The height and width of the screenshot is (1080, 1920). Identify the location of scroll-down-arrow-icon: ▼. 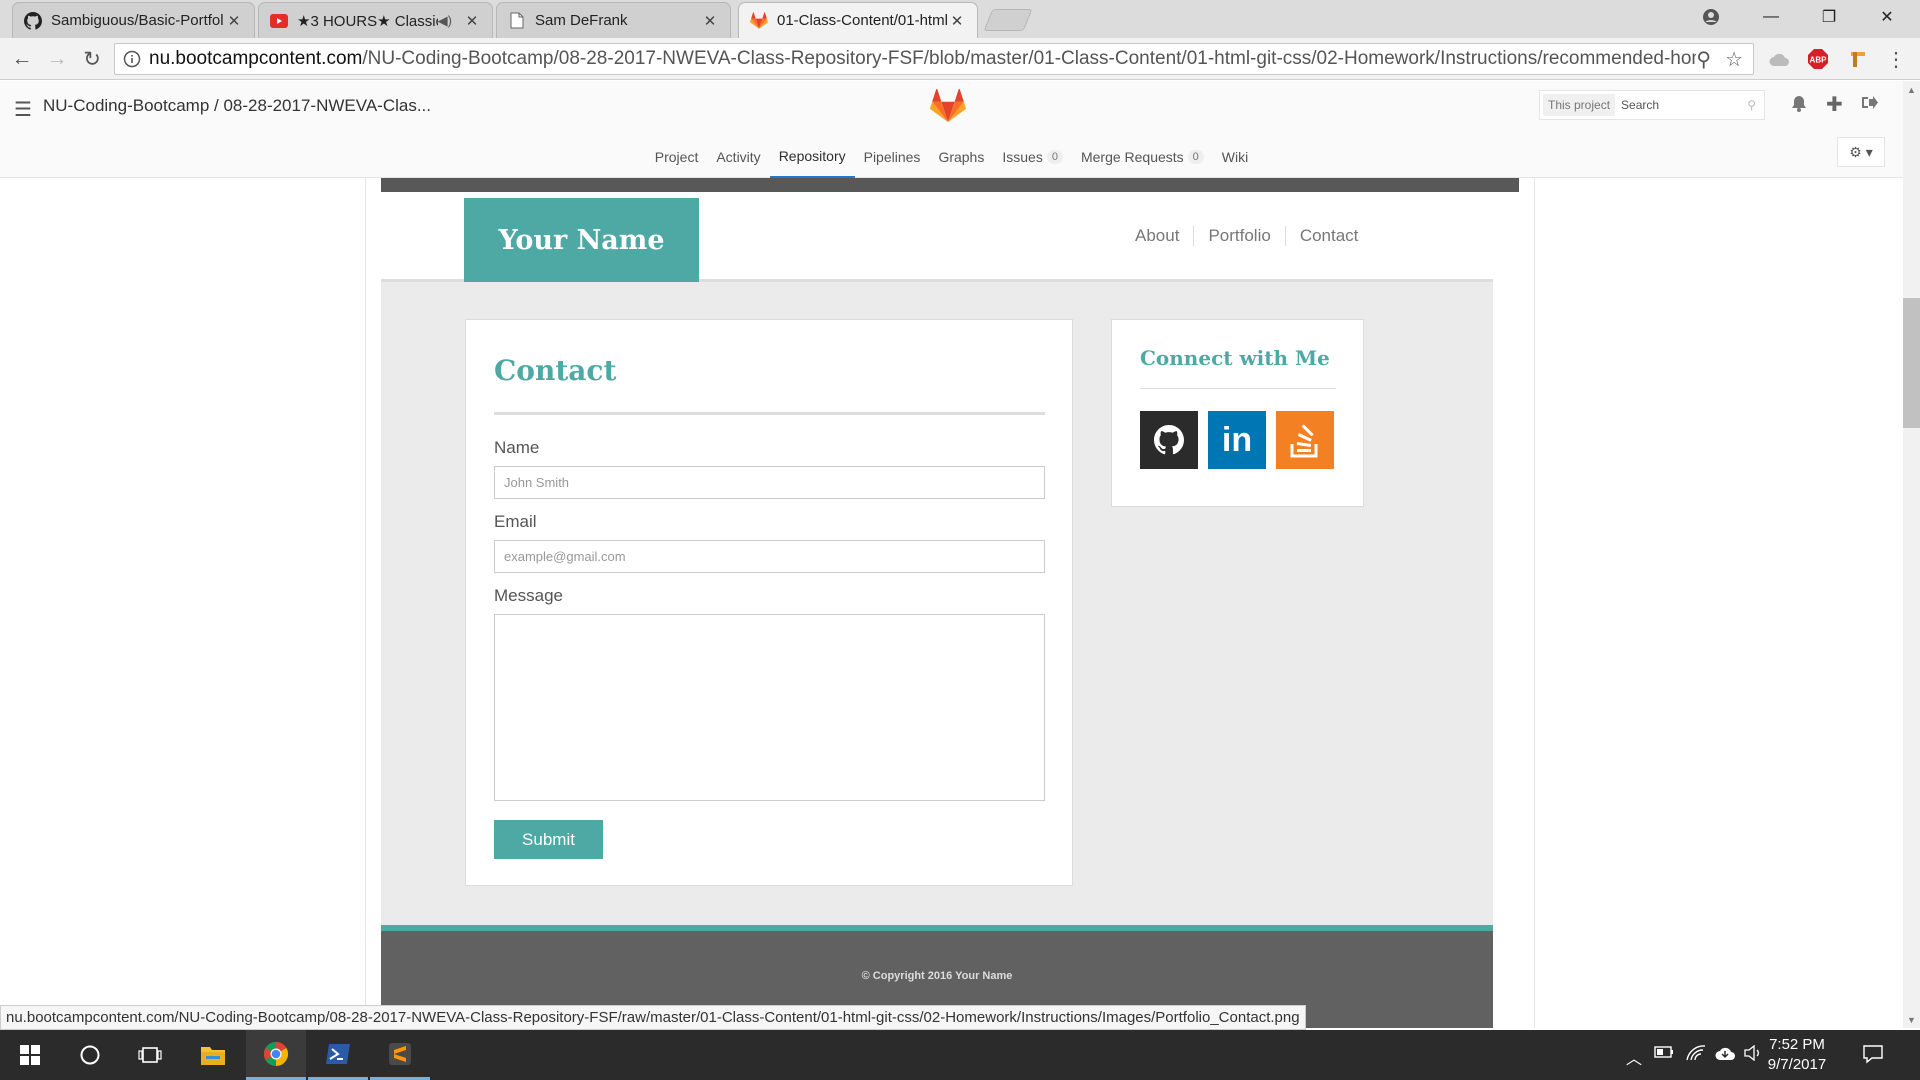
(1911, 1019).